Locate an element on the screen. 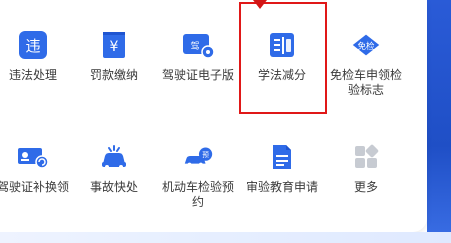 Image resolution: width=451 pixels, height=243 pixels. svg-text: 预 is located at coordinates (205, 154).